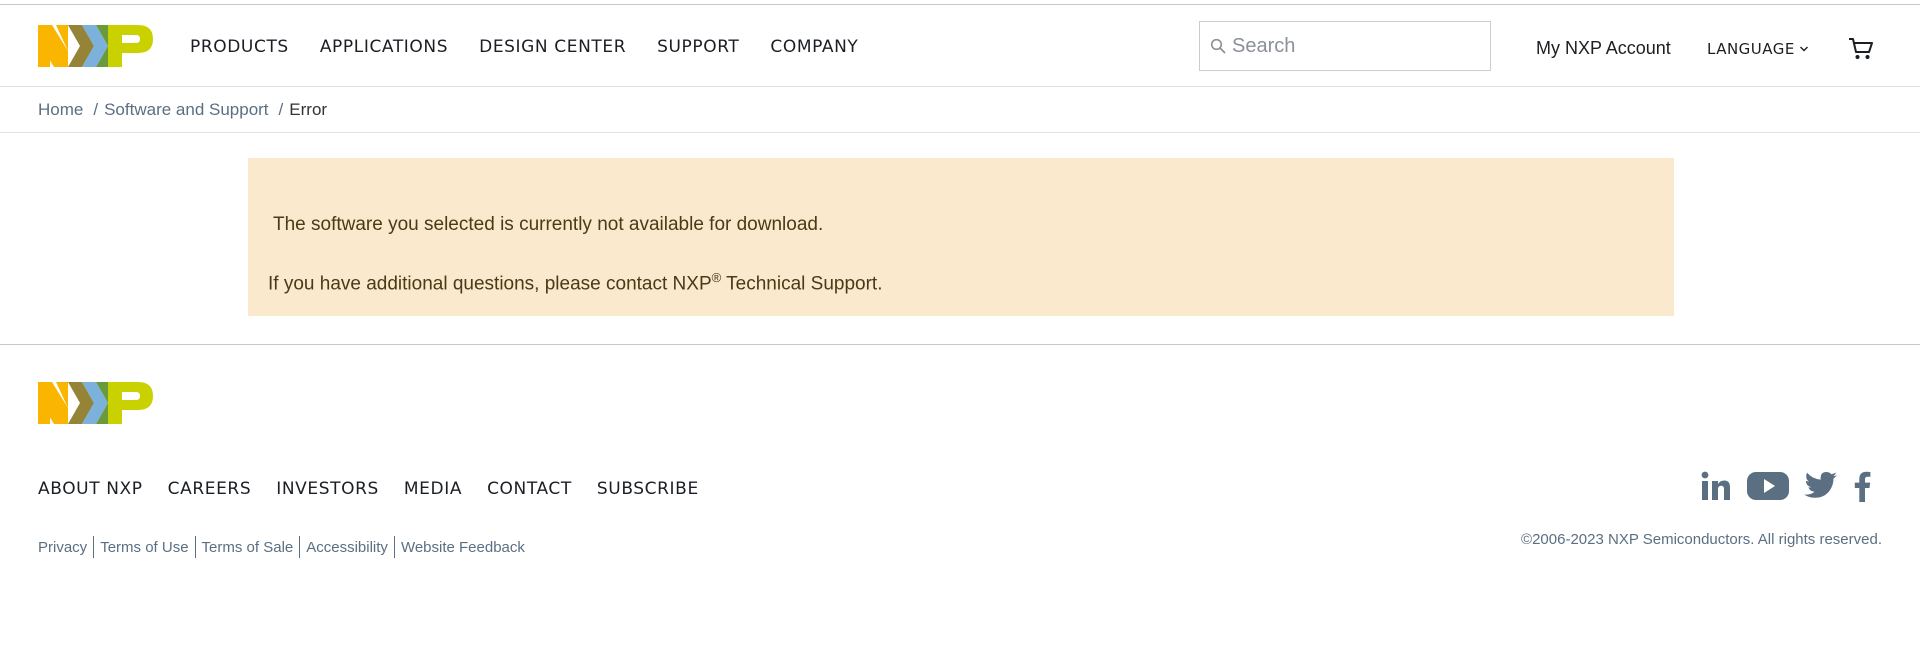 This screenshot has height=649, width=1920. What do you see at coordinates (716, 277) in the screenshot?
I see `registered-mark: ®` at bounding box center [716, 277].